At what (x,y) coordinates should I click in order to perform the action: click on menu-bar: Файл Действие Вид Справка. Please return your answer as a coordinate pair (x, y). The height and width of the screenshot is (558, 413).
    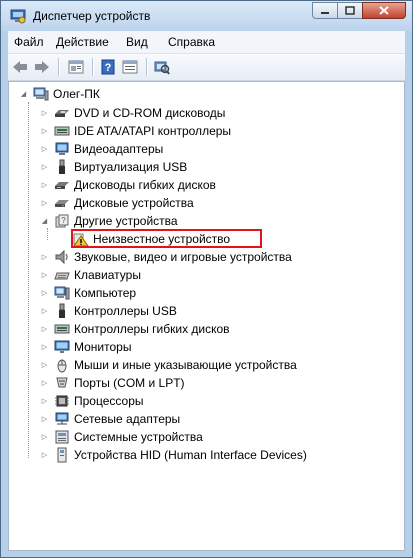
    Looking at the image, I should click on (206, 42).